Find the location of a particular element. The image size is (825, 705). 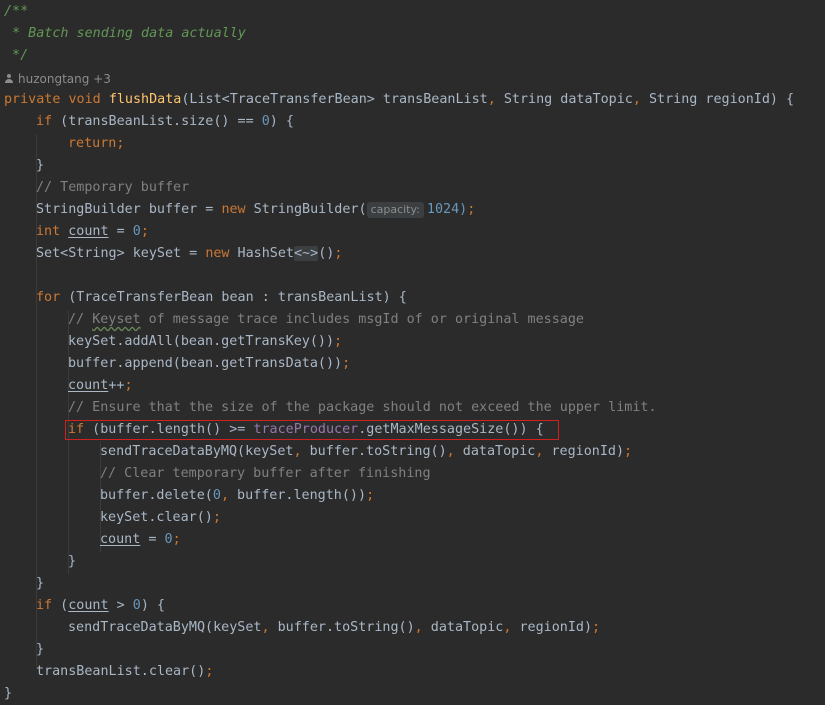

code-line: * Batch sending data actually is located at coordinates (125, 34).